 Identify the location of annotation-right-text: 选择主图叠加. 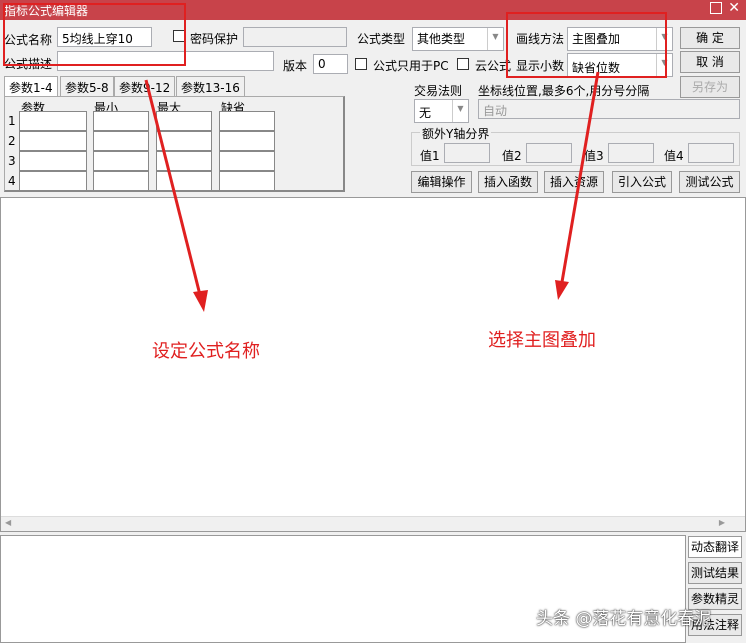
(542, 340).